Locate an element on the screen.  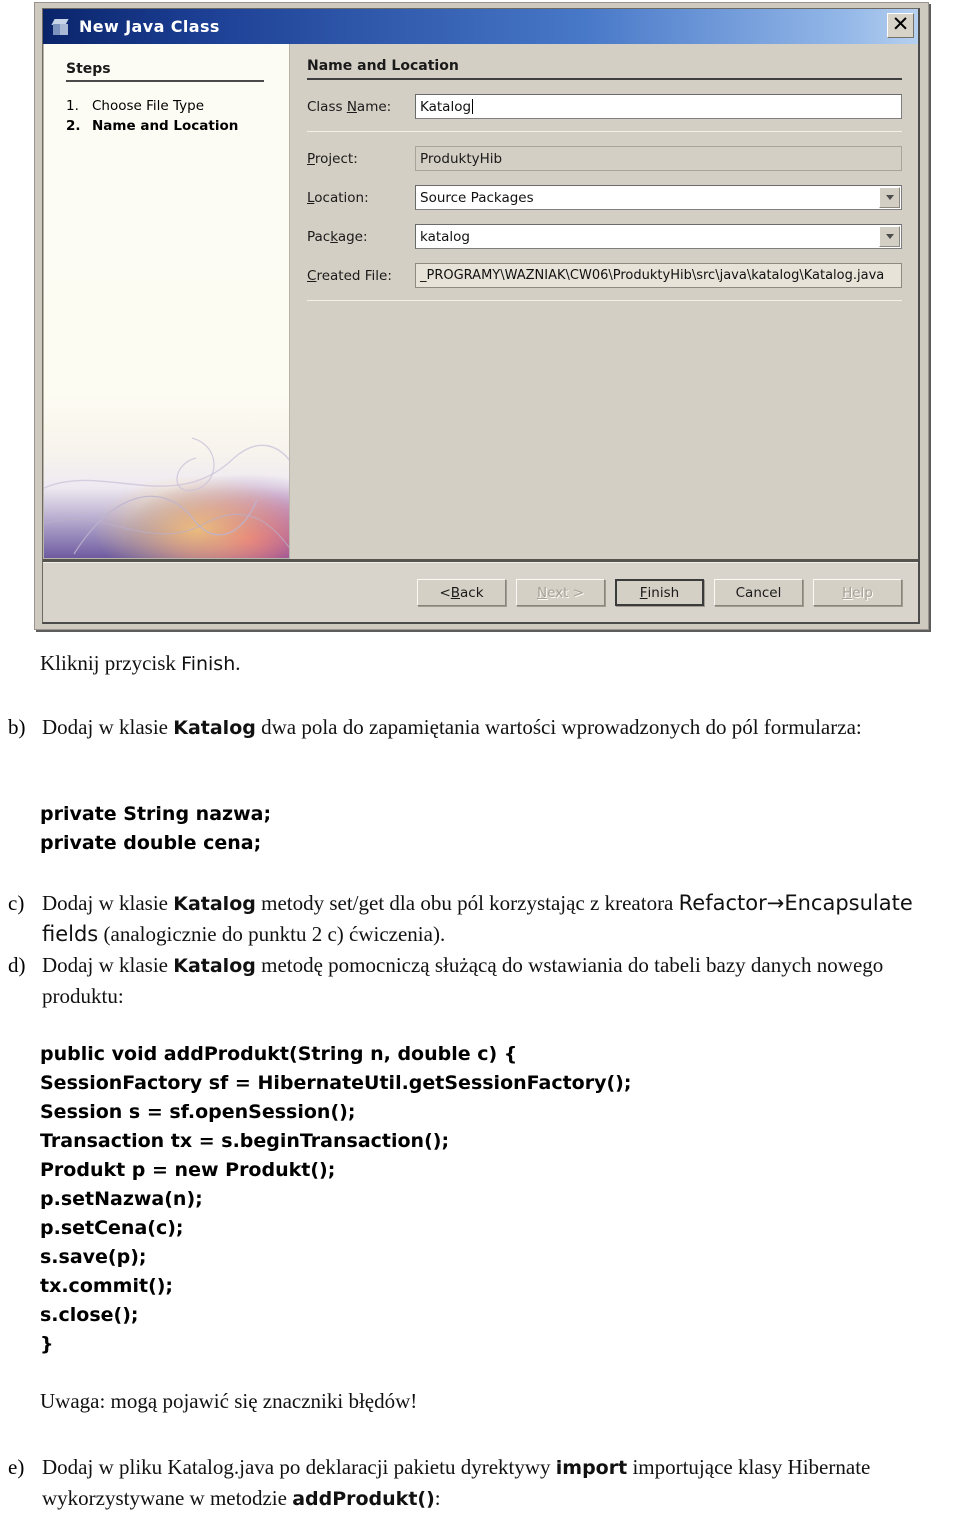
steps-list: 1. Choose File Type 2. Name and Location is located at coordinates (177, 116).